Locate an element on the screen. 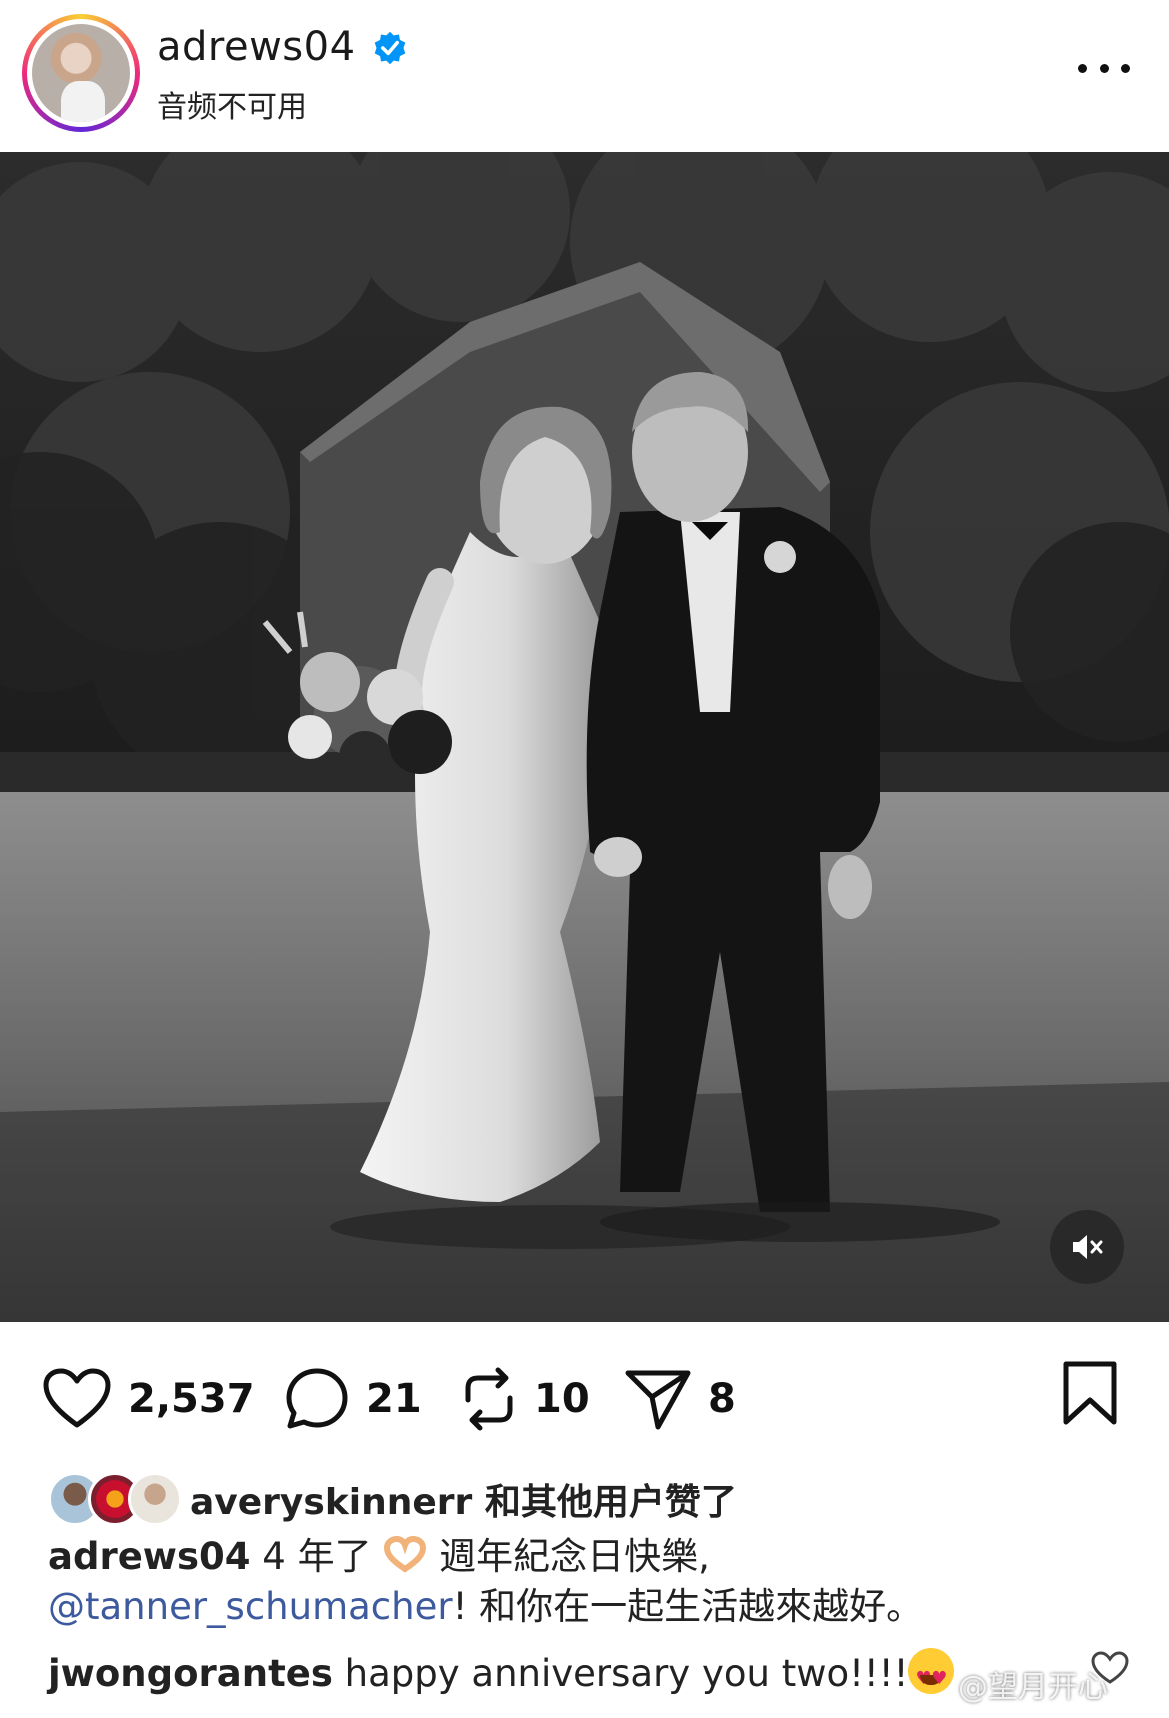 This screenshot has height=1718, width=1169. more-options-icon is located at coordinates (1104, 68).